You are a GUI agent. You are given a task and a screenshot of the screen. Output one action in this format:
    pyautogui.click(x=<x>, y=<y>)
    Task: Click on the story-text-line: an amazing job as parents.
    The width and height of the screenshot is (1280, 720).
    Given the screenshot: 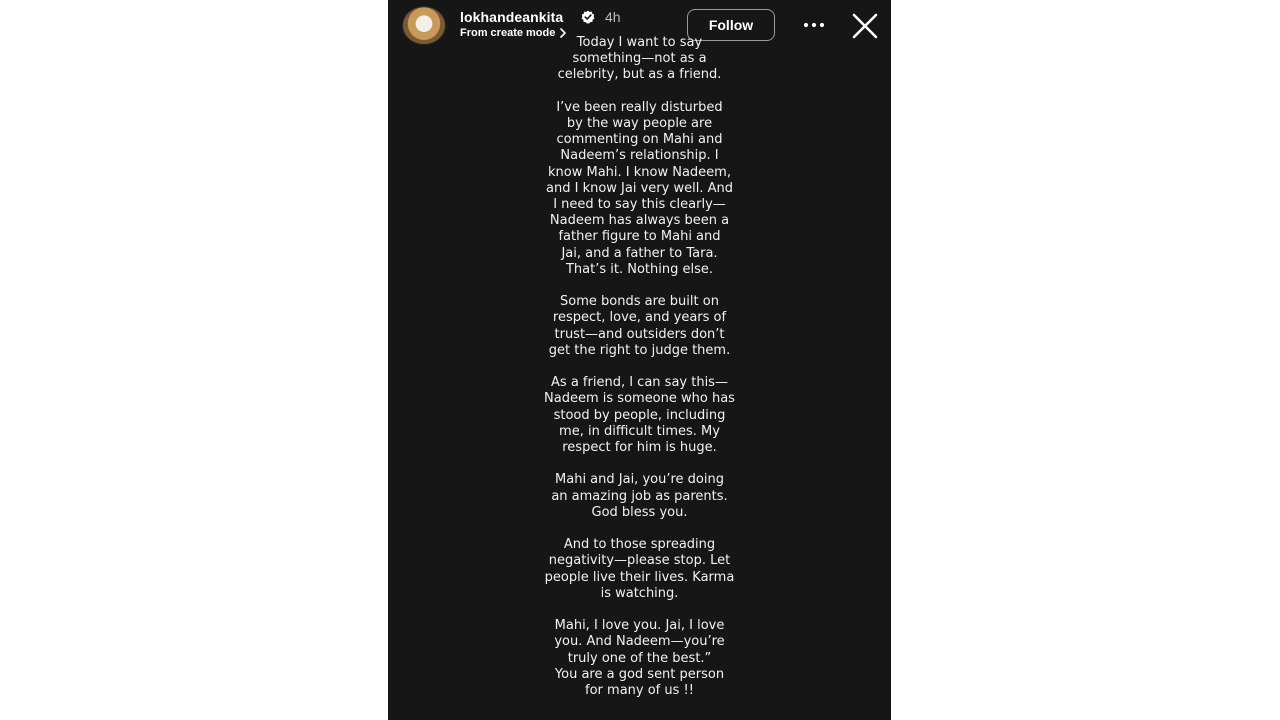 What is the action you would take?
    pyautogui.click(x=639, y=496)
    